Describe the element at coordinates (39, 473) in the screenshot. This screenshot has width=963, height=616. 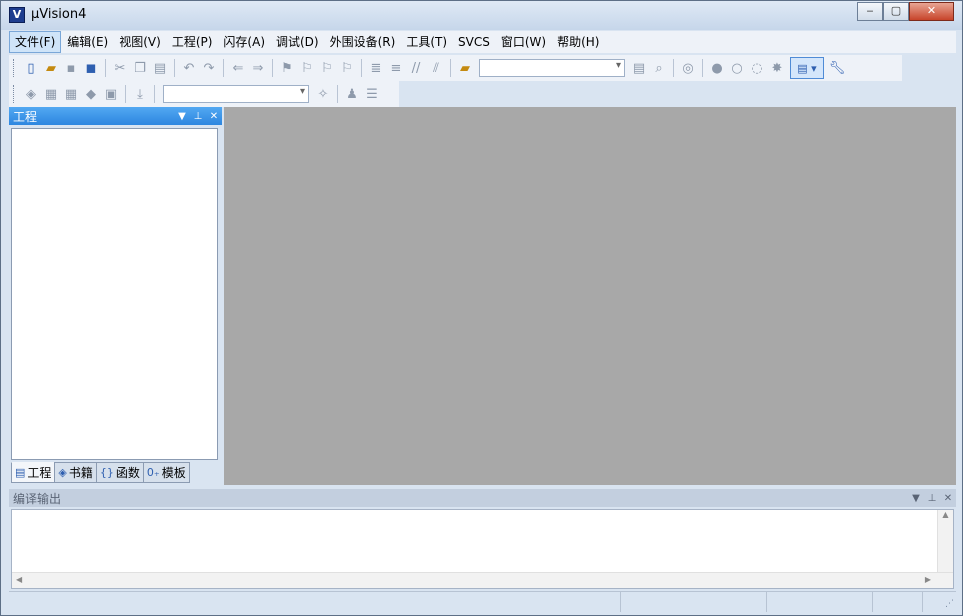
I see `tab-label: 工程` at that location.